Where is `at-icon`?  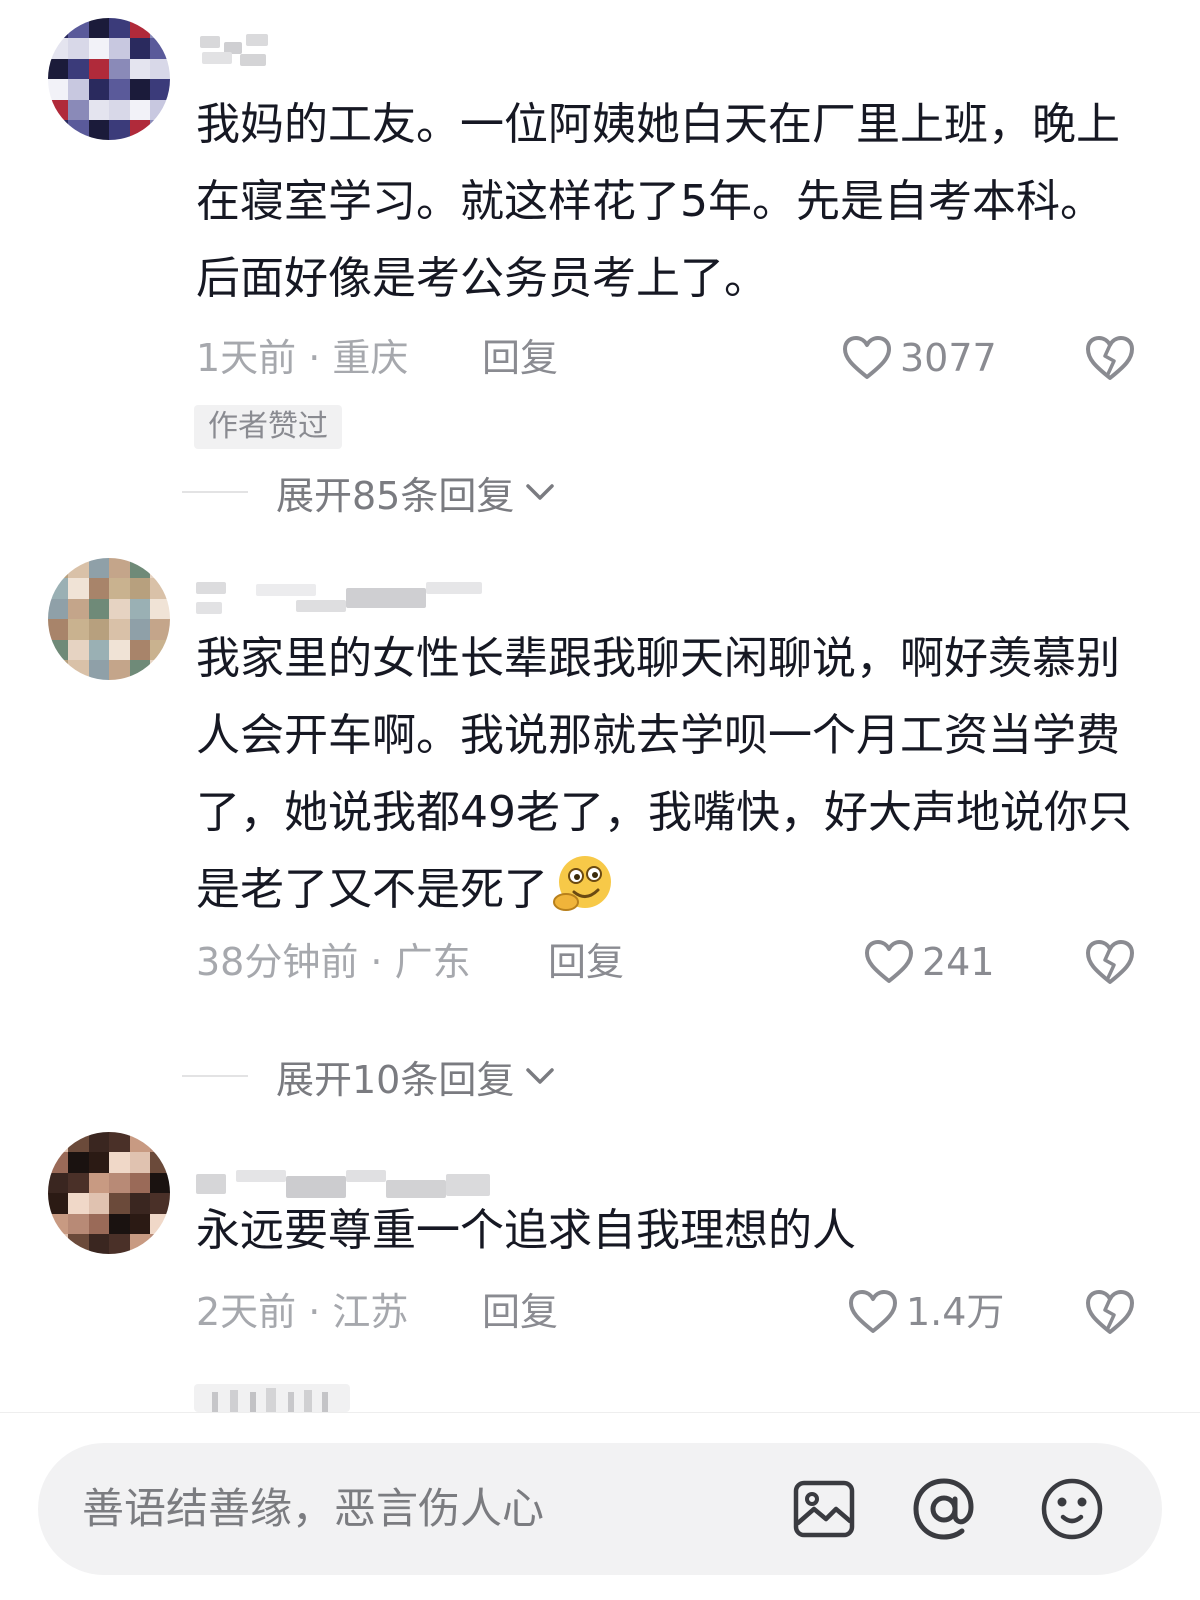
at-icon is located at coordinates (944, 1509).